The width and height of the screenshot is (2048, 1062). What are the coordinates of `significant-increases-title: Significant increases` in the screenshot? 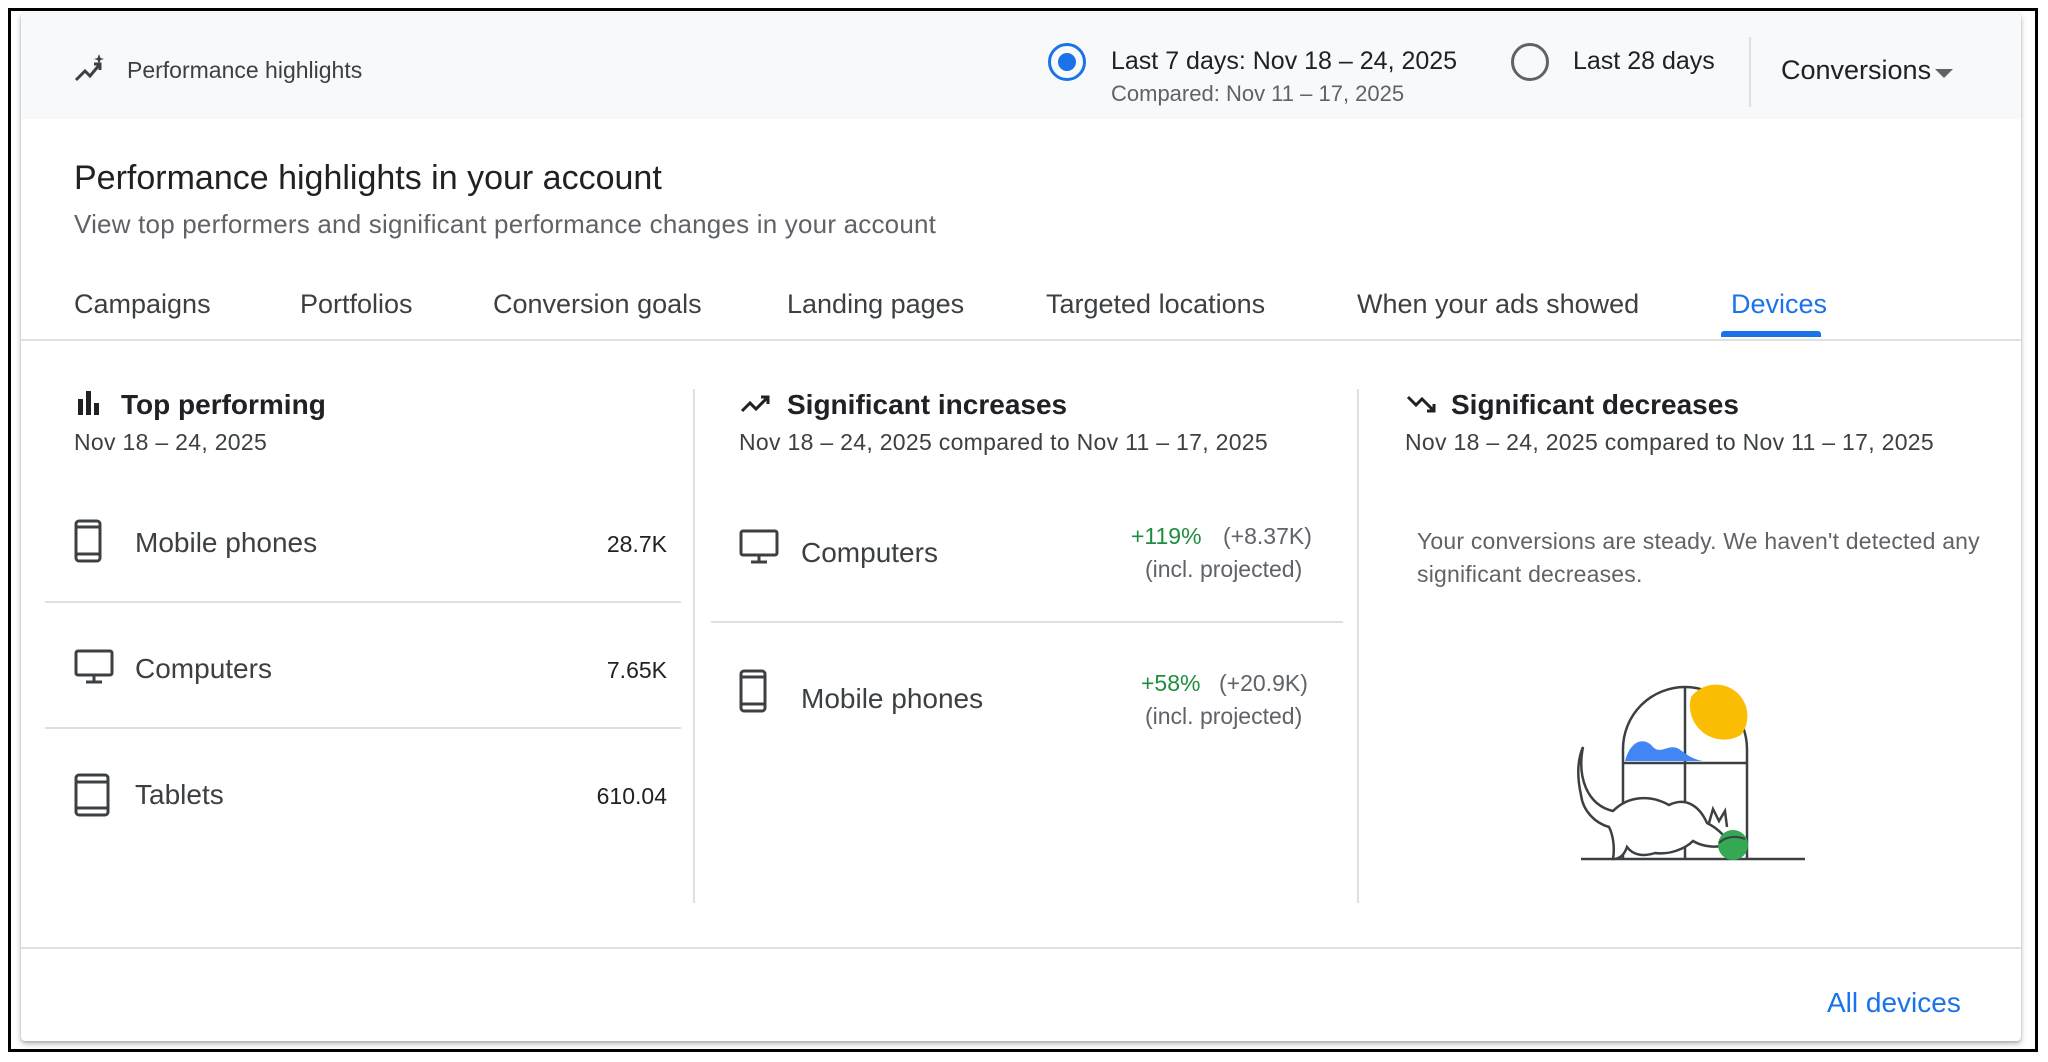 It's located at (927, 404).